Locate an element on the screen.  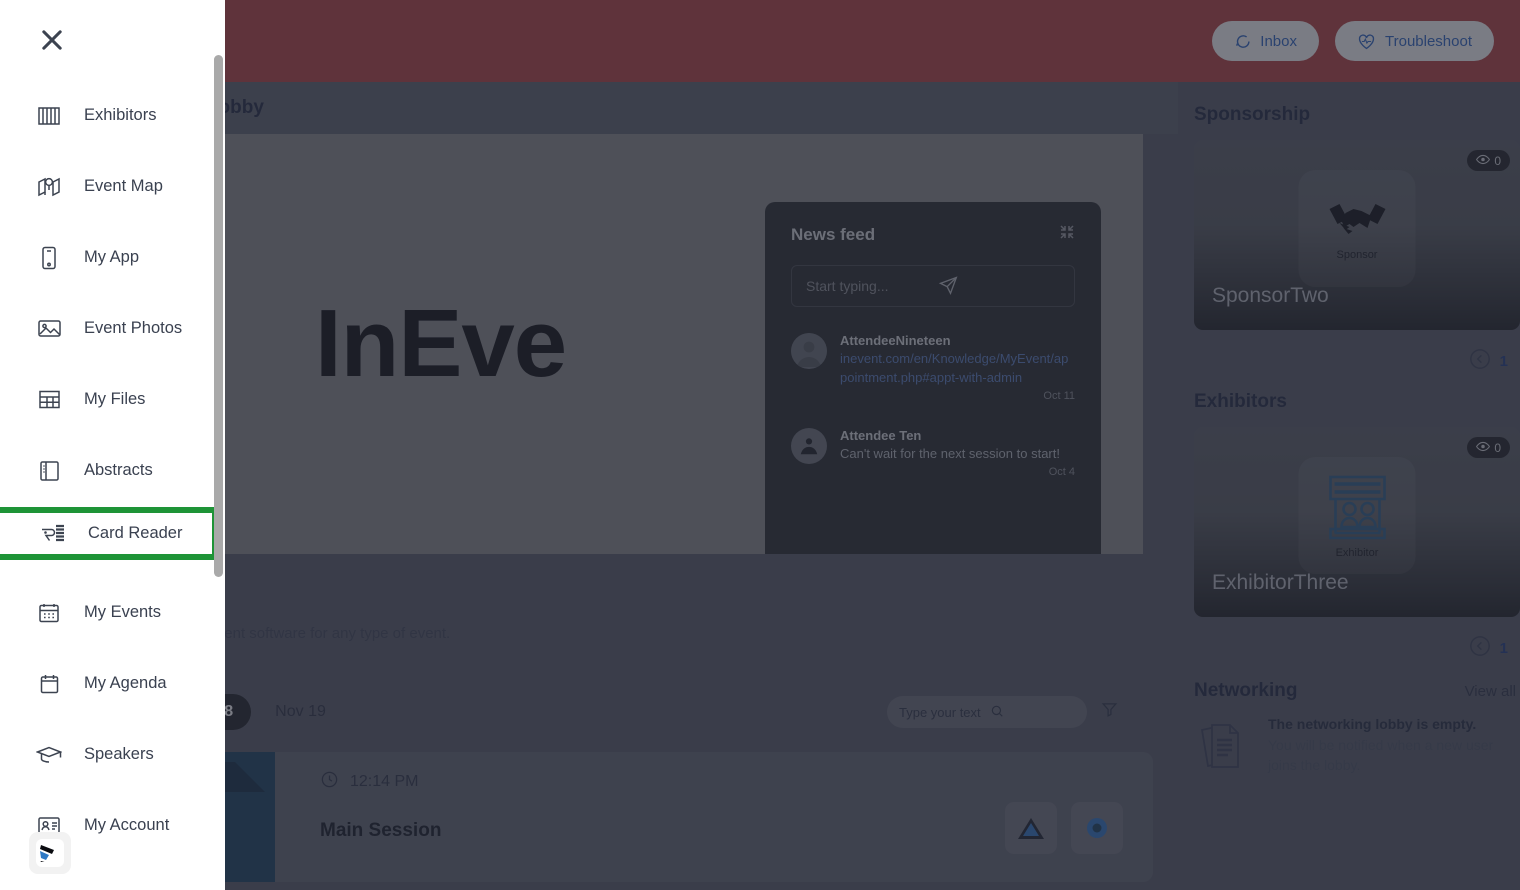
close-drawer-button is located at coordinates (52, 42).